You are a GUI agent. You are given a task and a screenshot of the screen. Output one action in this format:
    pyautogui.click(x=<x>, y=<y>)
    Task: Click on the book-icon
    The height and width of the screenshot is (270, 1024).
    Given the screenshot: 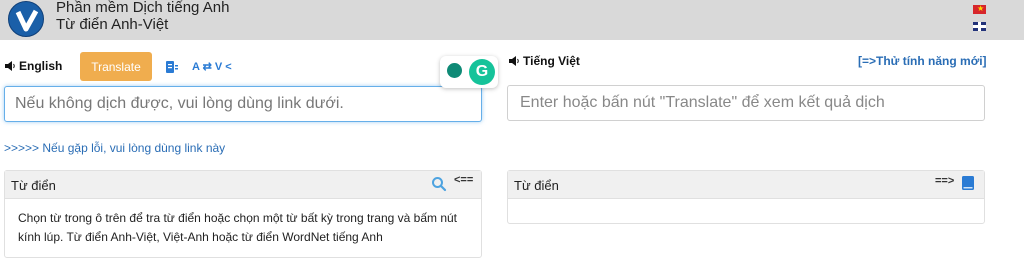 What is the action you would take?
    pyautogui.click(x=968, y=183)
    